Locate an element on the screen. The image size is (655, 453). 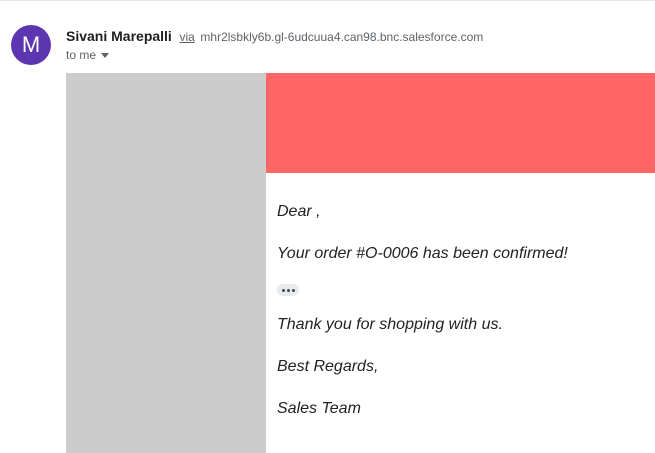
header-banner is located at coordinates (460, 123).